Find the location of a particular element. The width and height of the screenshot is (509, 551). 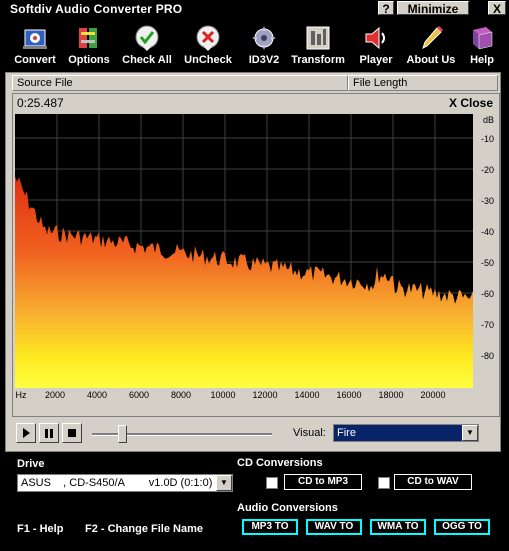

db-unit-label: dB is located at coordinates (488, 120).